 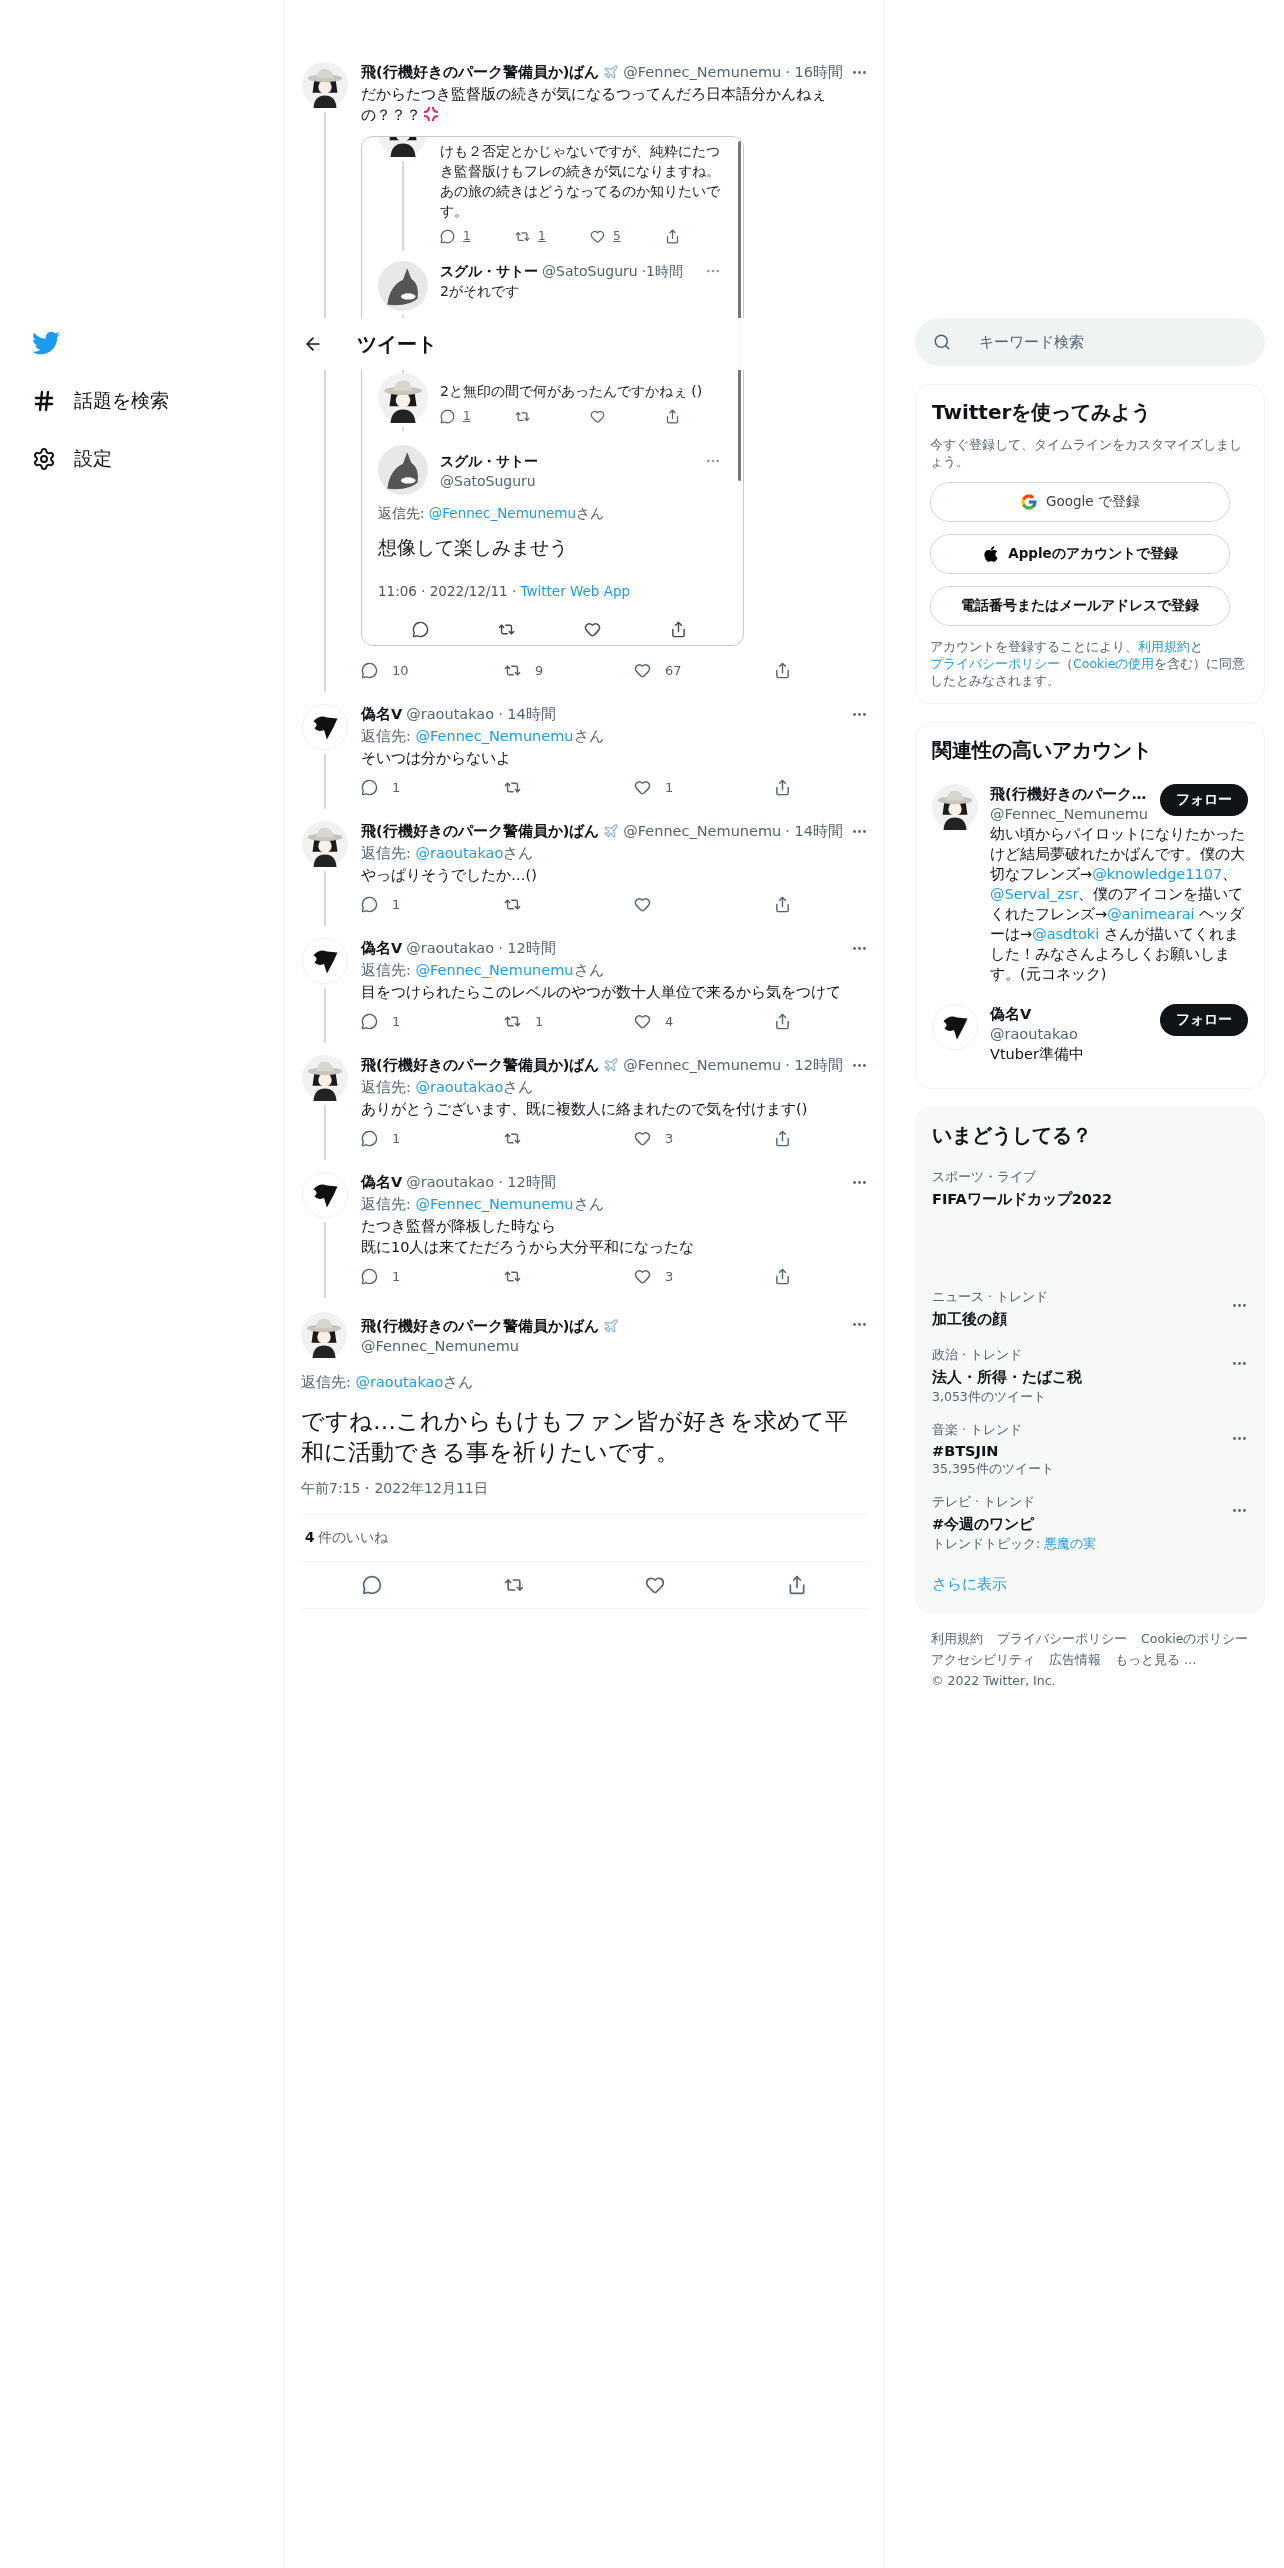 I want to click on trend-item: 音楽 · トレンド #BTSJIN 35,395件のツイート, so click(x=1090, y=1448).